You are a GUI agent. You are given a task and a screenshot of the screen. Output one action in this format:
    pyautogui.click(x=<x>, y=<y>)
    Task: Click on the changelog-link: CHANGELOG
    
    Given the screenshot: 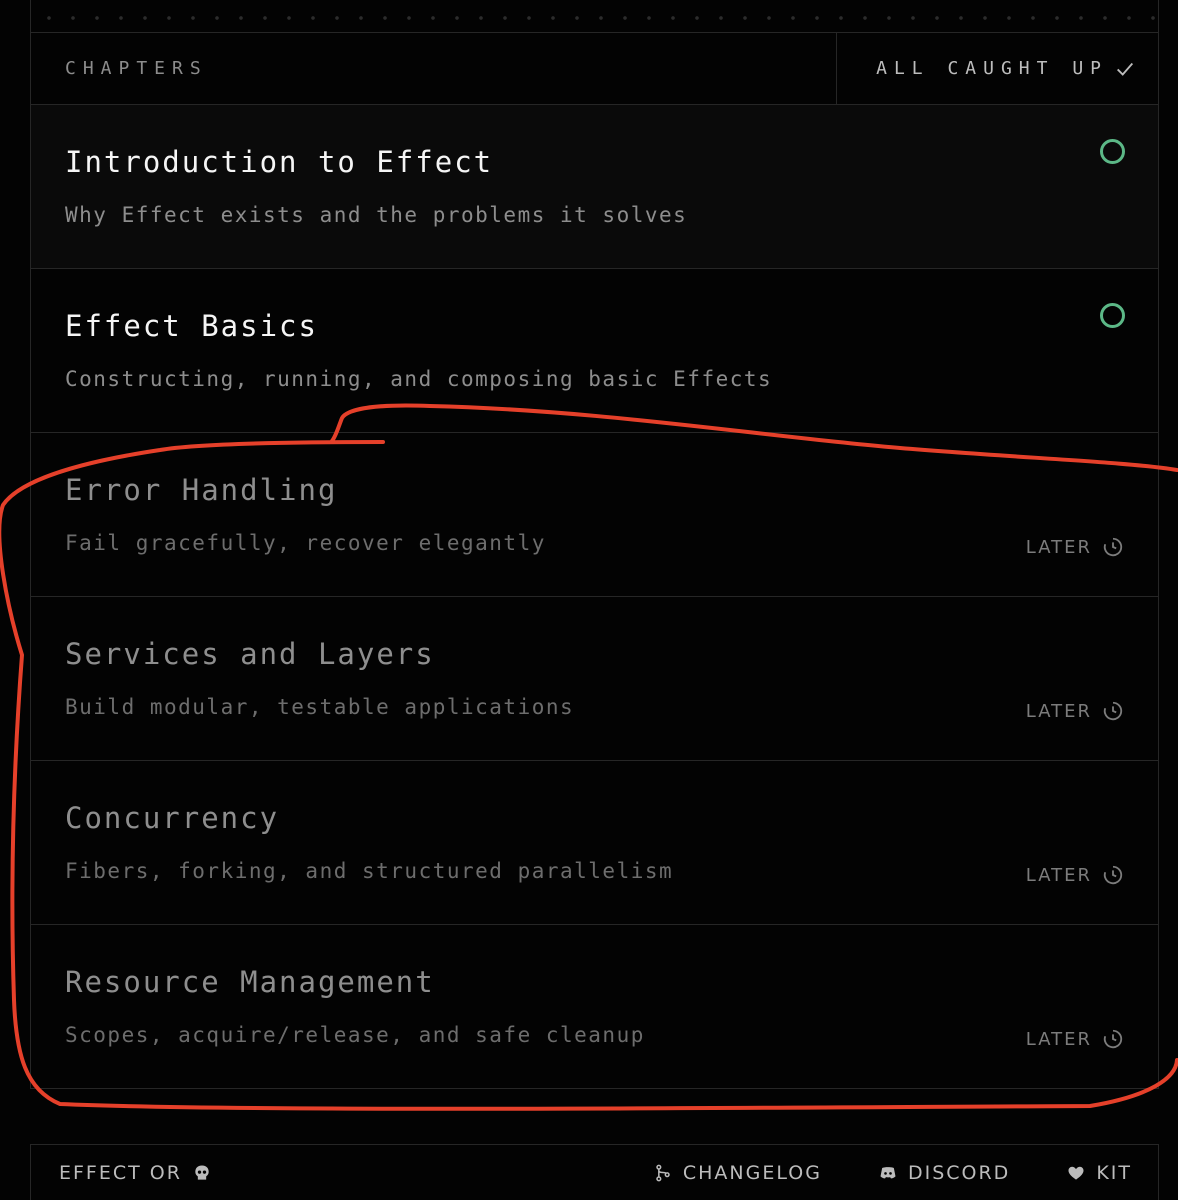 What is the action you would take?
    pyautogui.click(x=737, y=1173)
    